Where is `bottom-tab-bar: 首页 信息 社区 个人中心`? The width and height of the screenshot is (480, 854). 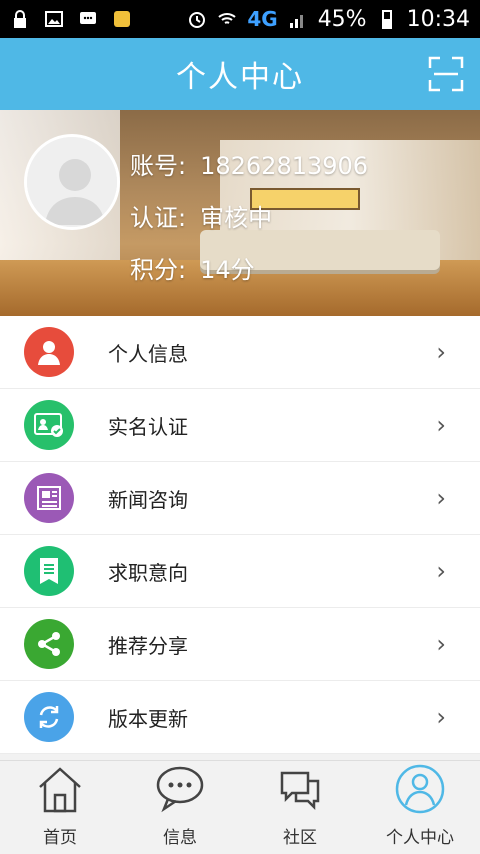
bottom-tab-bar: 首页 信息 社区 个人中心 is located at coordinates (240, 807).